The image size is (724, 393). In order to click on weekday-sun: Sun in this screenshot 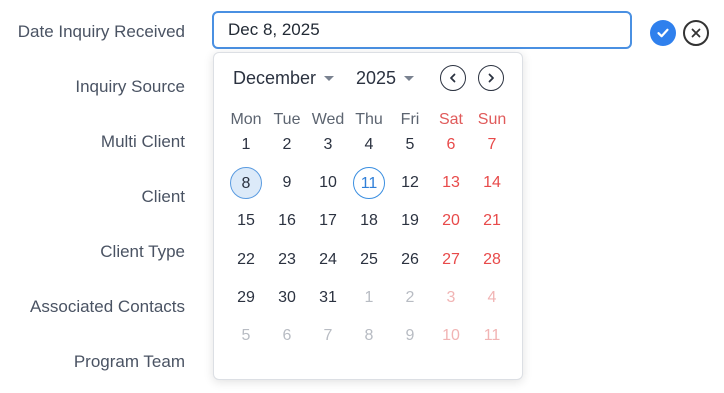, I will do `click(492, 119)`.